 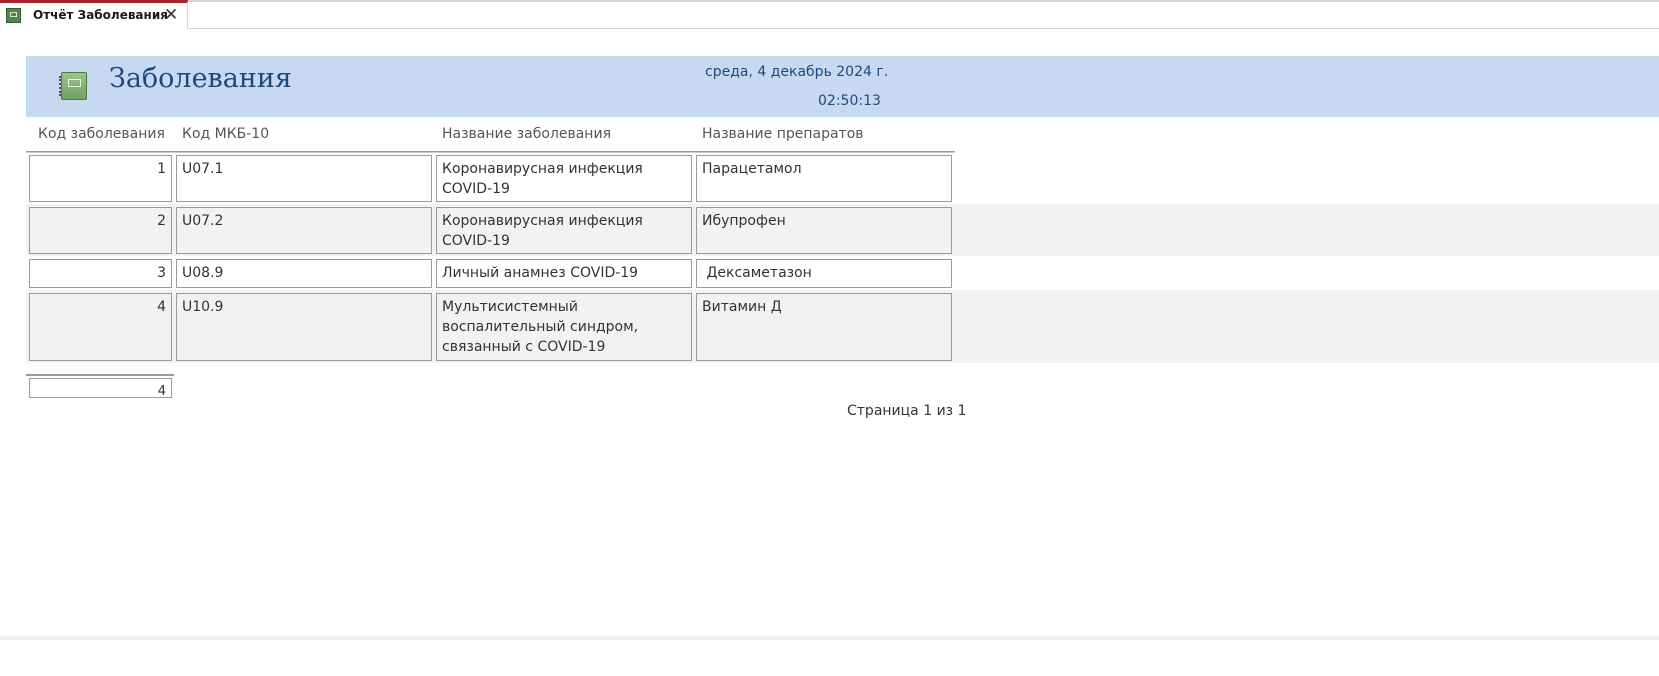 What do you see at coordinates (829, 638) in the screenshot?
I see `window-bottom-edge` at bounding box center [829, 638].